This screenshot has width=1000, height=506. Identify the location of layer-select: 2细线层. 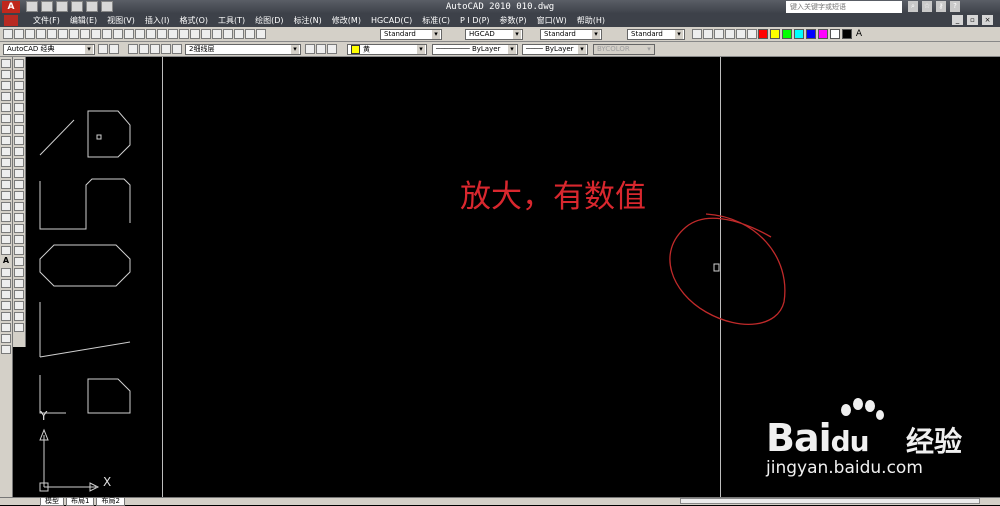
(243, 49).